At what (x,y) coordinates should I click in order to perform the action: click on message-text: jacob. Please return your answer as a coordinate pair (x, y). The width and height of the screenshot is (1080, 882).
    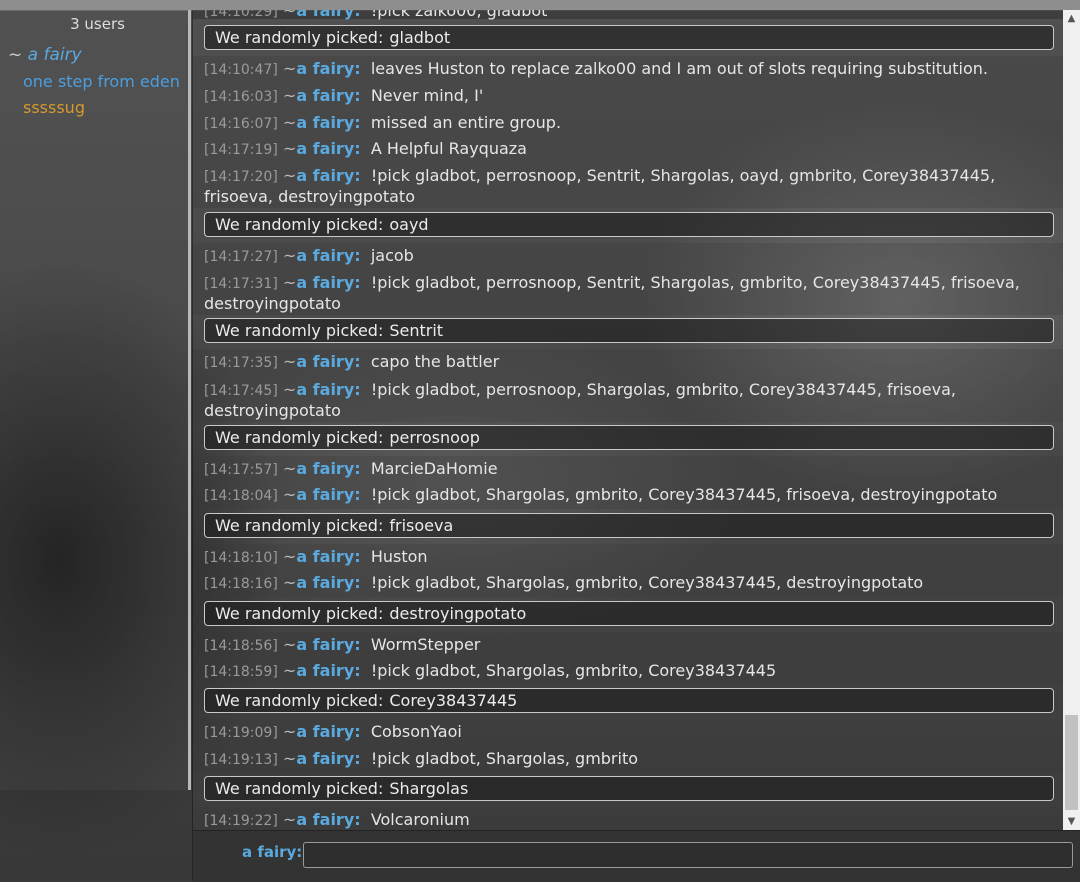
    Looking at the image, I should click on (392, 255).